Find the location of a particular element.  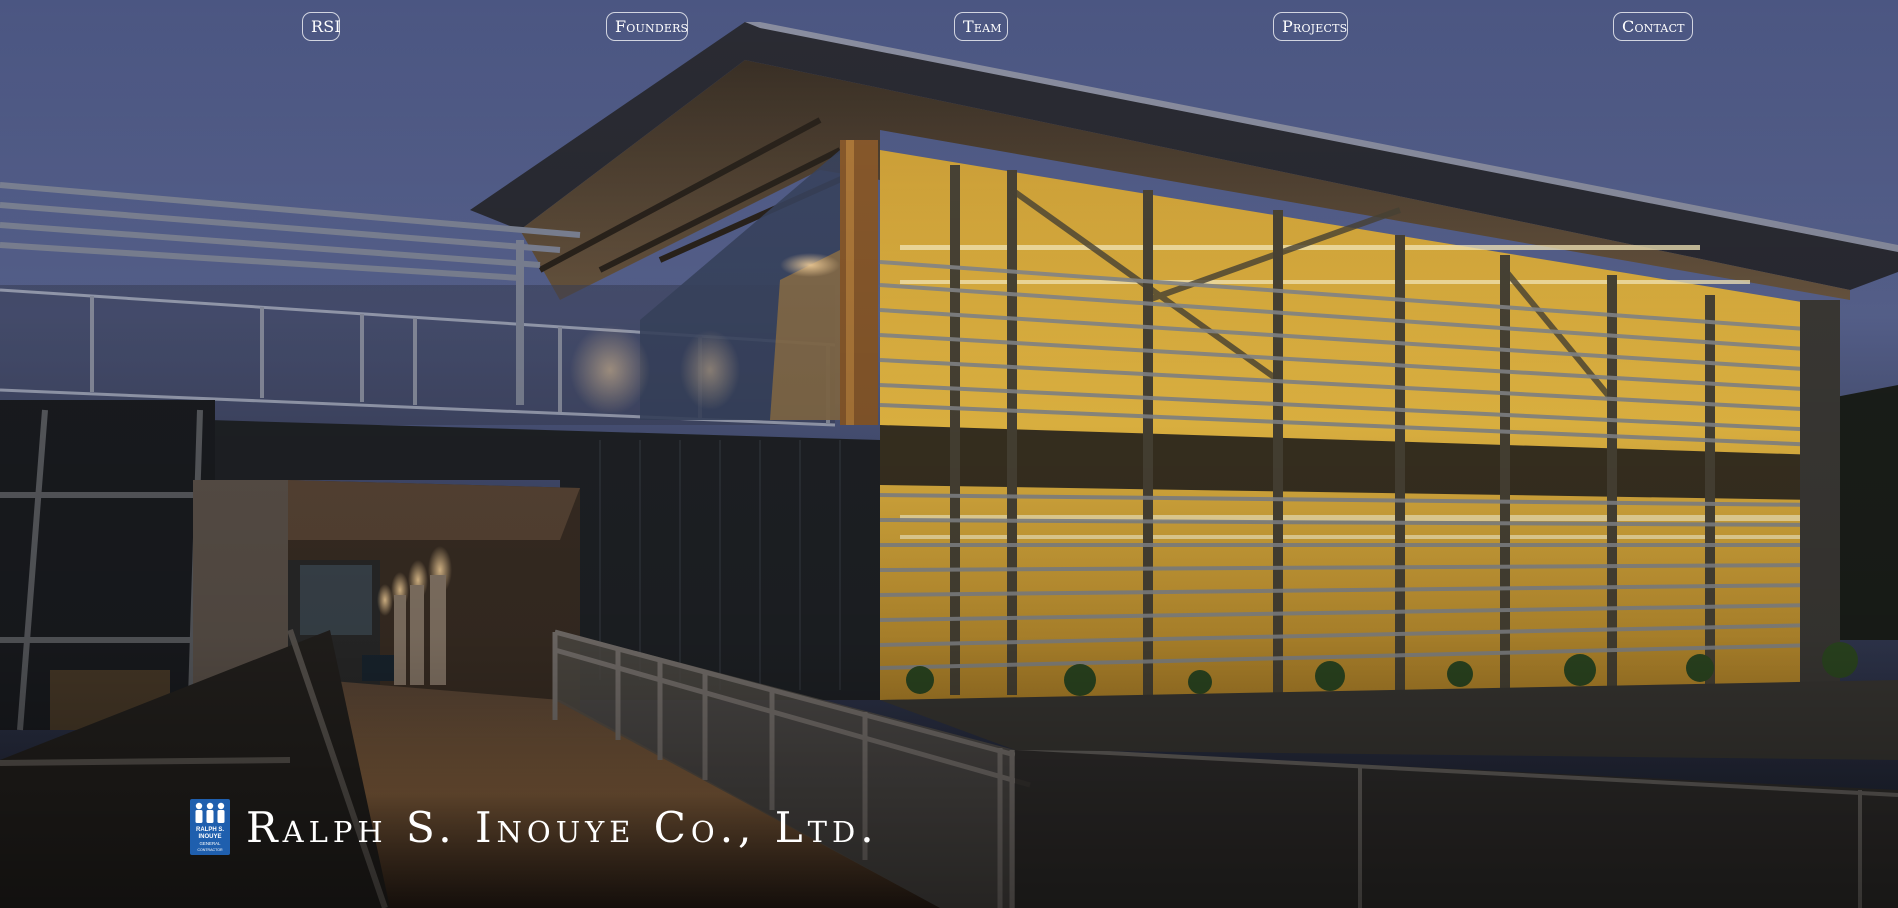

nav-link-founders: Founders is located at coordinates (647, 26).